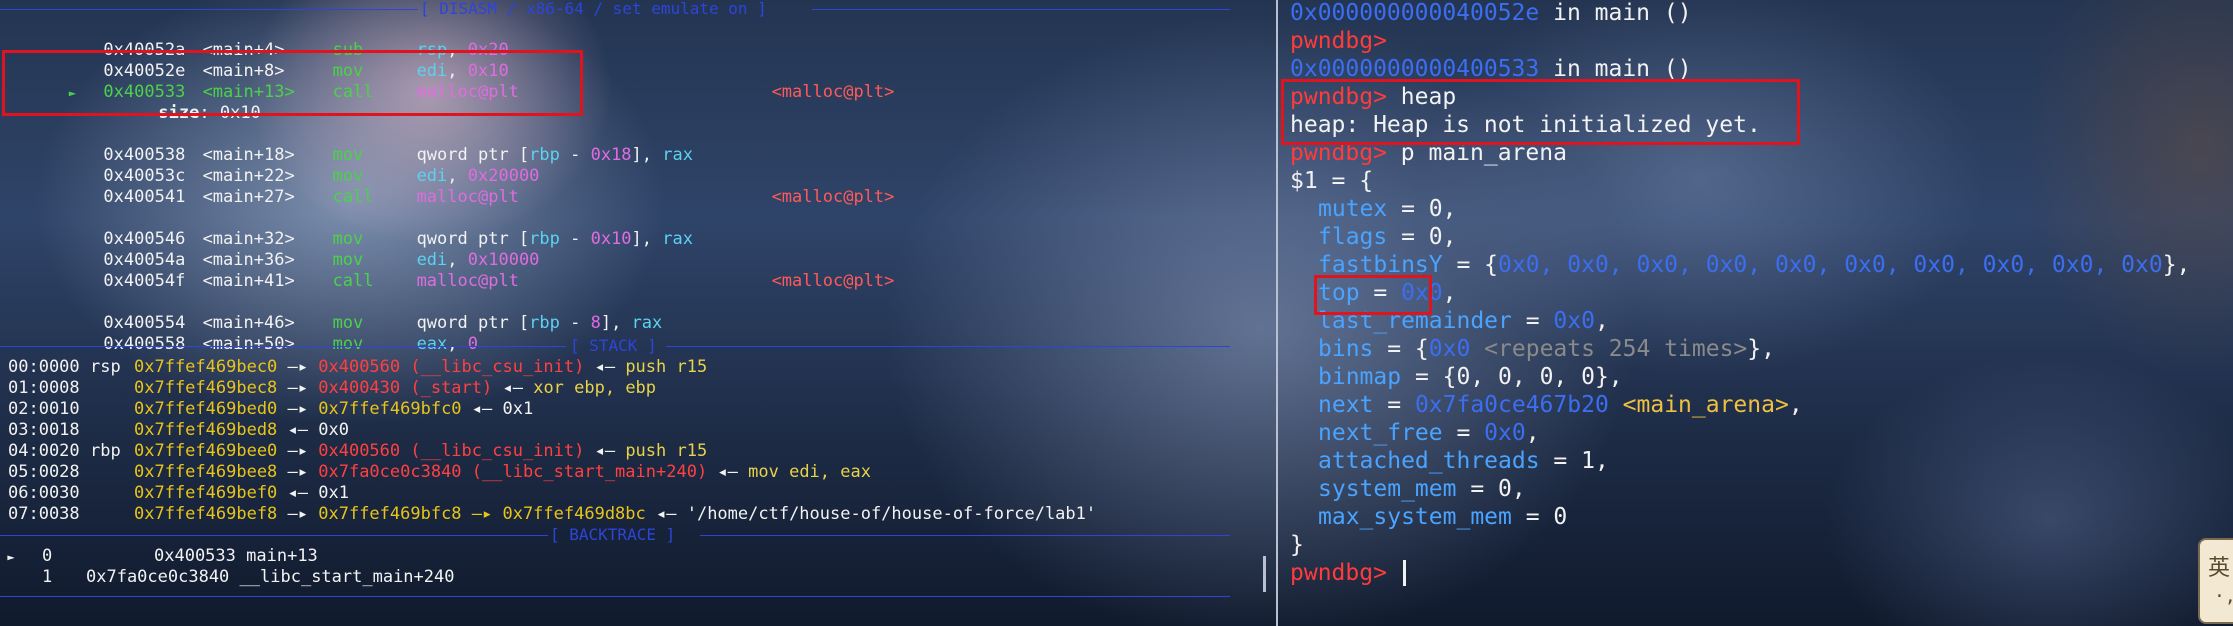 Image resolution: width=2233 pixels, height=626 pixels. I want to click on backtrace-frame: ► 0 0x400533 main+13, so click(158, 556).